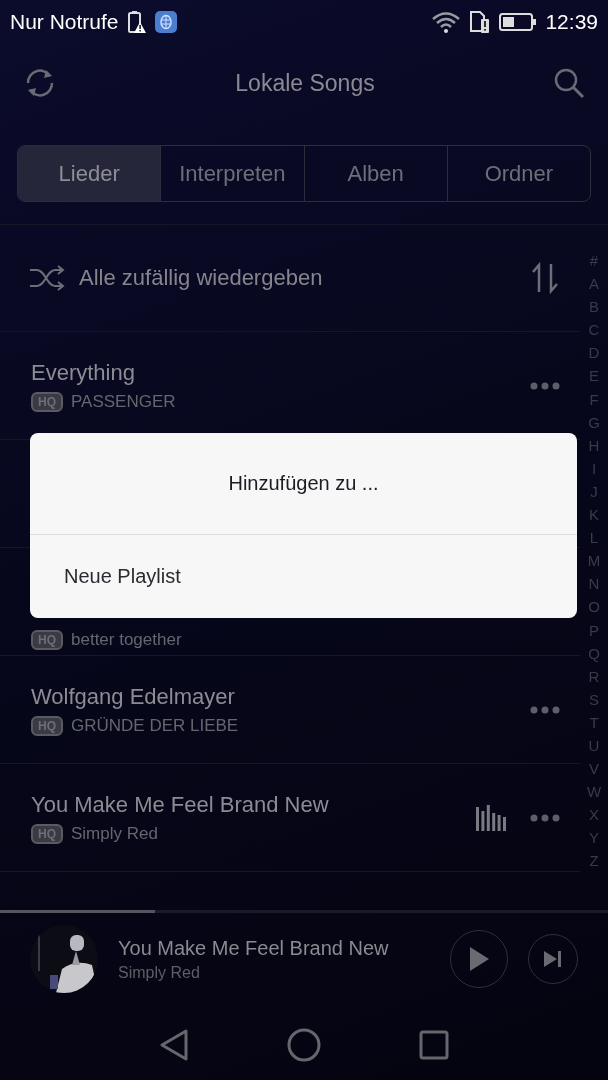  I want to click on recents-icon, so click(434, 1045).